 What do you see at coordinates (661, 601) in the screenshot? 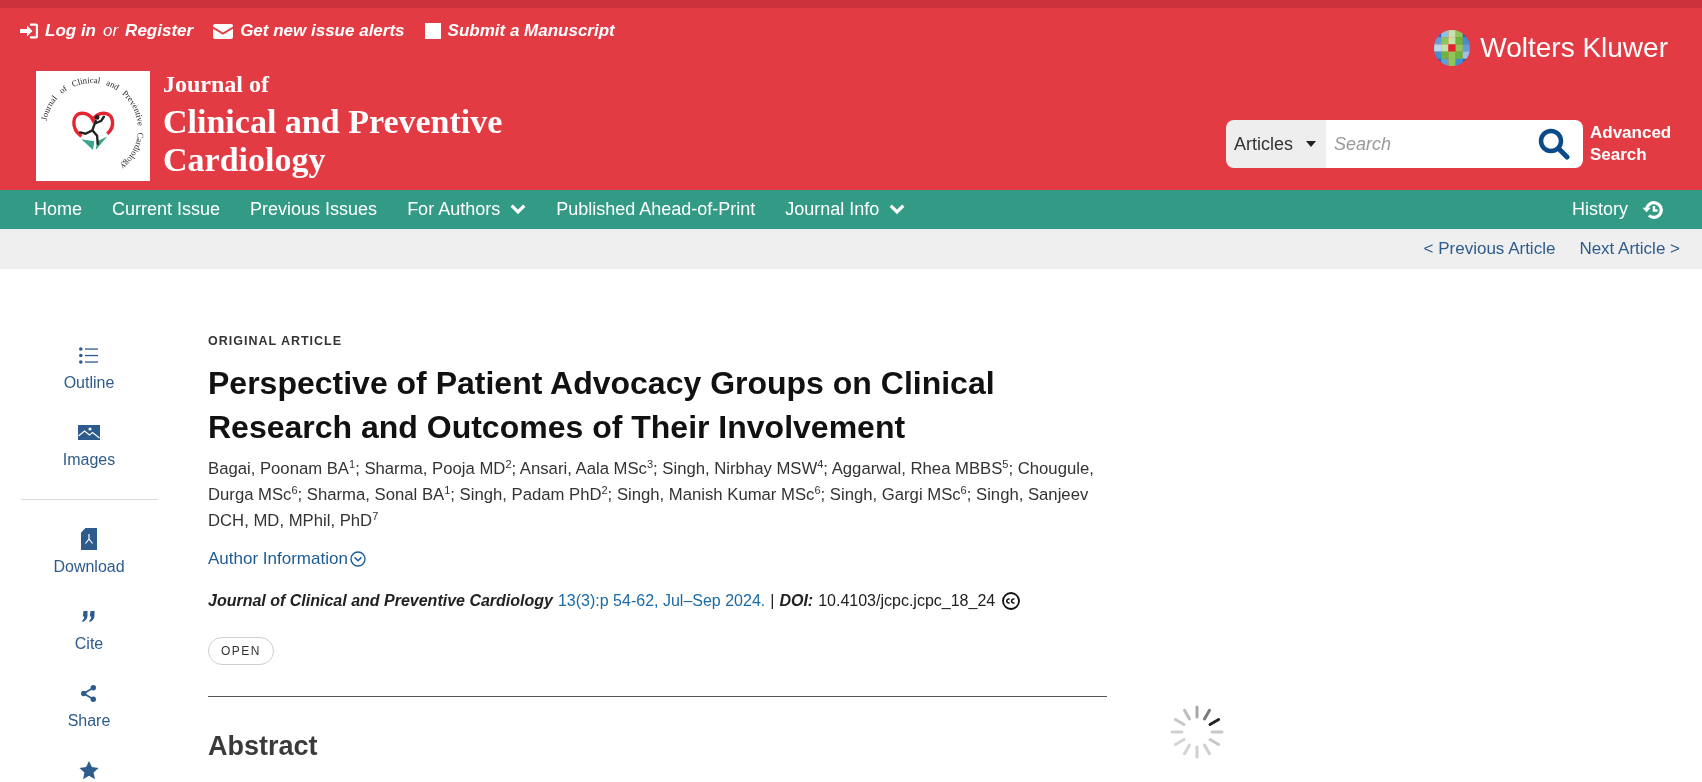
I see `issue-link: 13(3):p 54-62, Jul–Sep 2024.` at bounding box center [661, 601].